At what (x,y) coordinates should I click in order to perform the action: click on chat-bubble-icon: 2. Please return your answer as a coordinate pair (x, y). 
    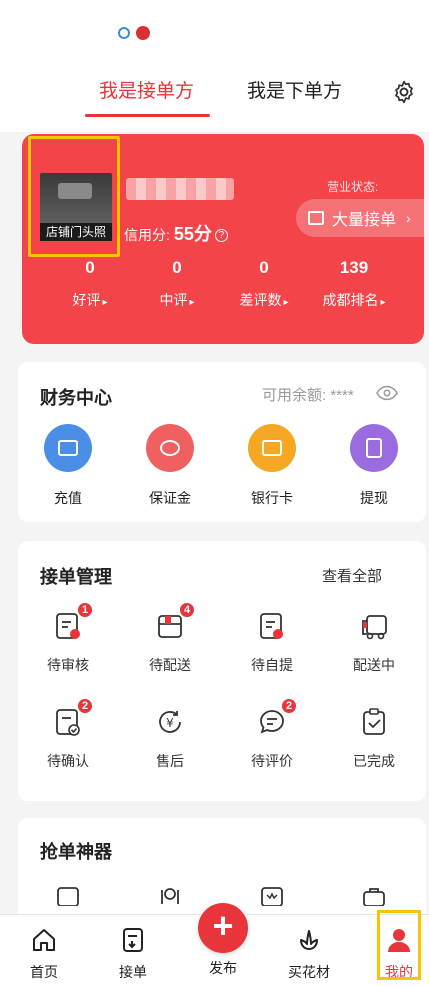
    Looking at the image, I should click on (278, 717).